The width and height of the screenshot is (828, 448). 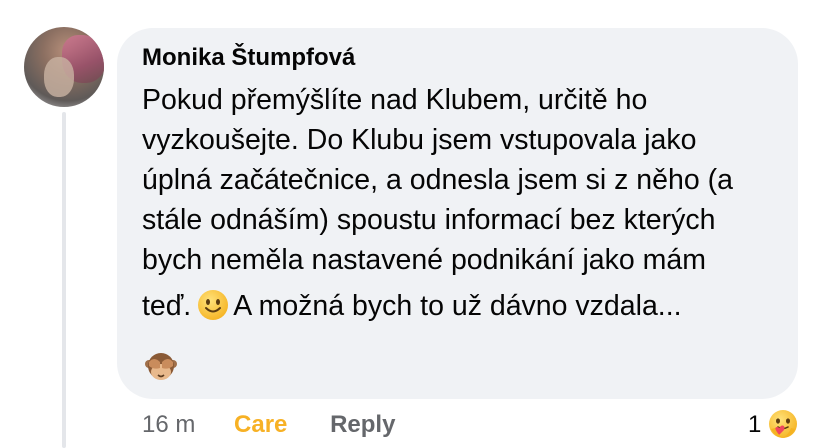 I want to click on care-button: Care, so click(x=260, y=425).